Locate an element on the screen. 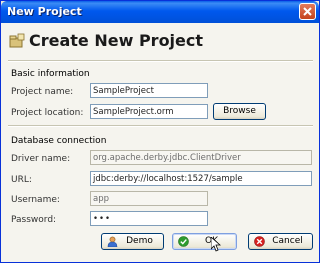 Image resolution: width=320 pixels, height=263 pixels. check-icon is located at coordinates (183, 244).